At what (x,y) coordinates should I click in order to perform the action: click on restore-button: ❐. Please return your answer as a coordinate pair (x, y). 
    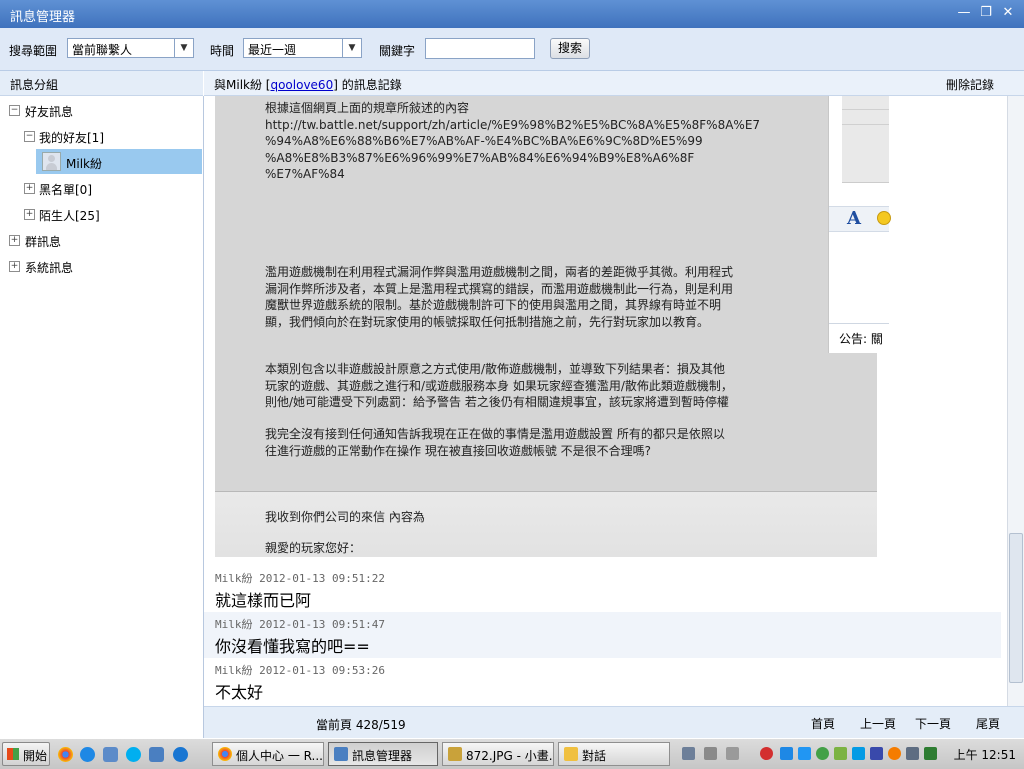
    Looking at the image, I should click on (986, 13).